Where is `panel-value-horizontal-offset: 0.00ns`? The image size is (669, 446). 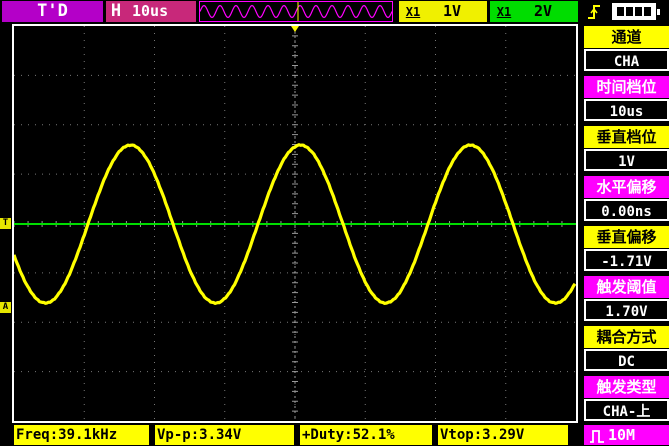 panel-value-horizontal-offset: 0.00ns is located at coordinates (626, 210).